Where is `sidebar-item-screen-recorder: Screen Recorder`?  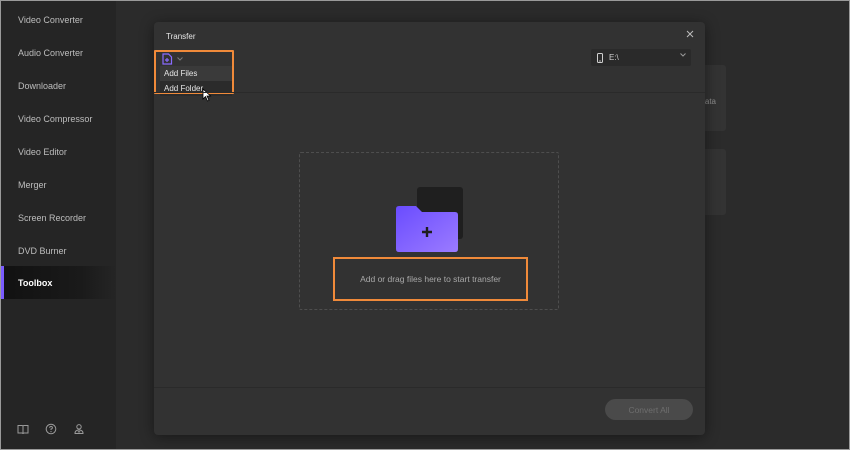 sidebar-item-screen-recorder: Screen Recorder is located at coordinates (58, 217).